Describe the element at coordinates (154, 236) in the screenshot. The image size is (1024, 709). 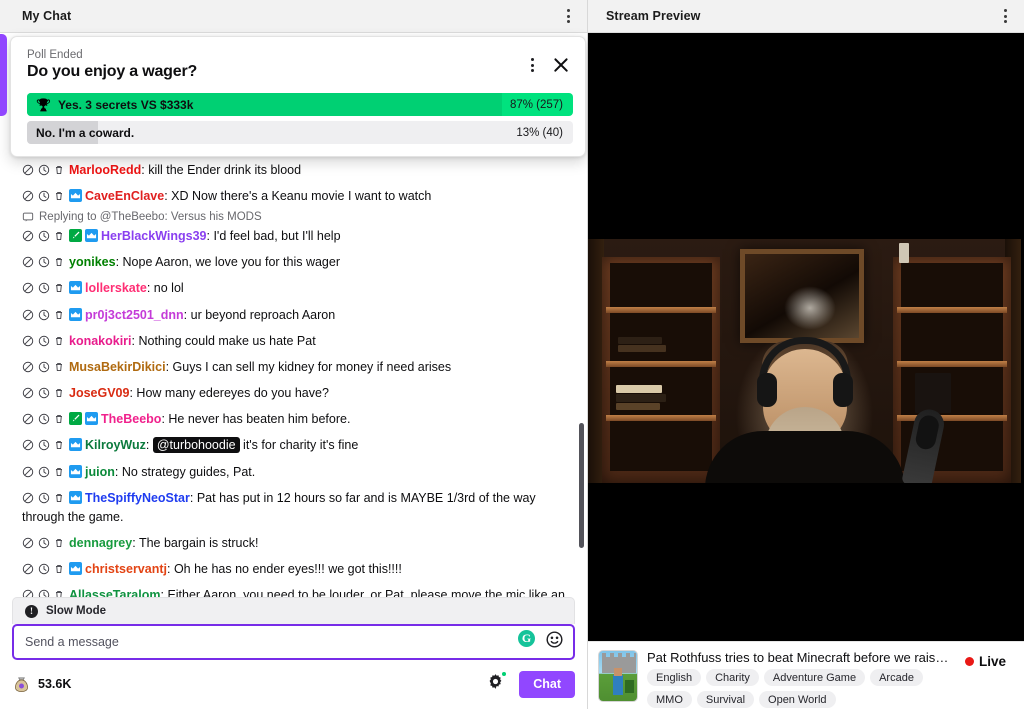
I see `chat-username: HerBlackWings39` at that location.